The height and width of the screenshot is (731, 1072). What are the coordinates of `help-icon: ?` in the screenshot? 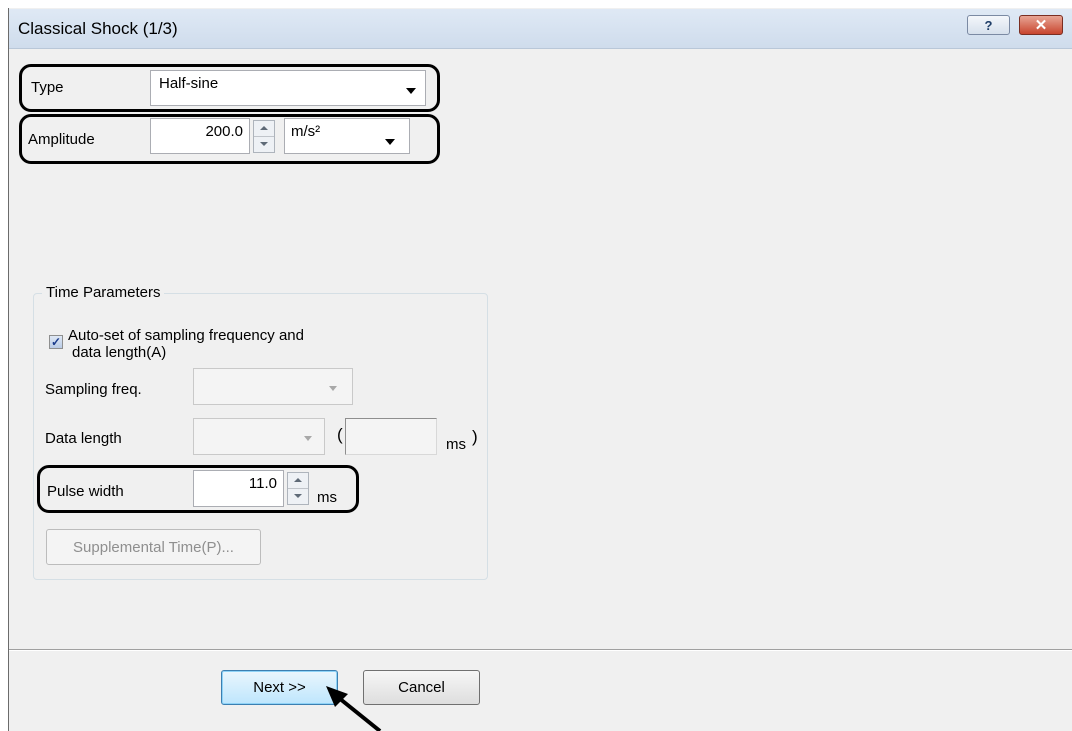 It's located at (988, 25).